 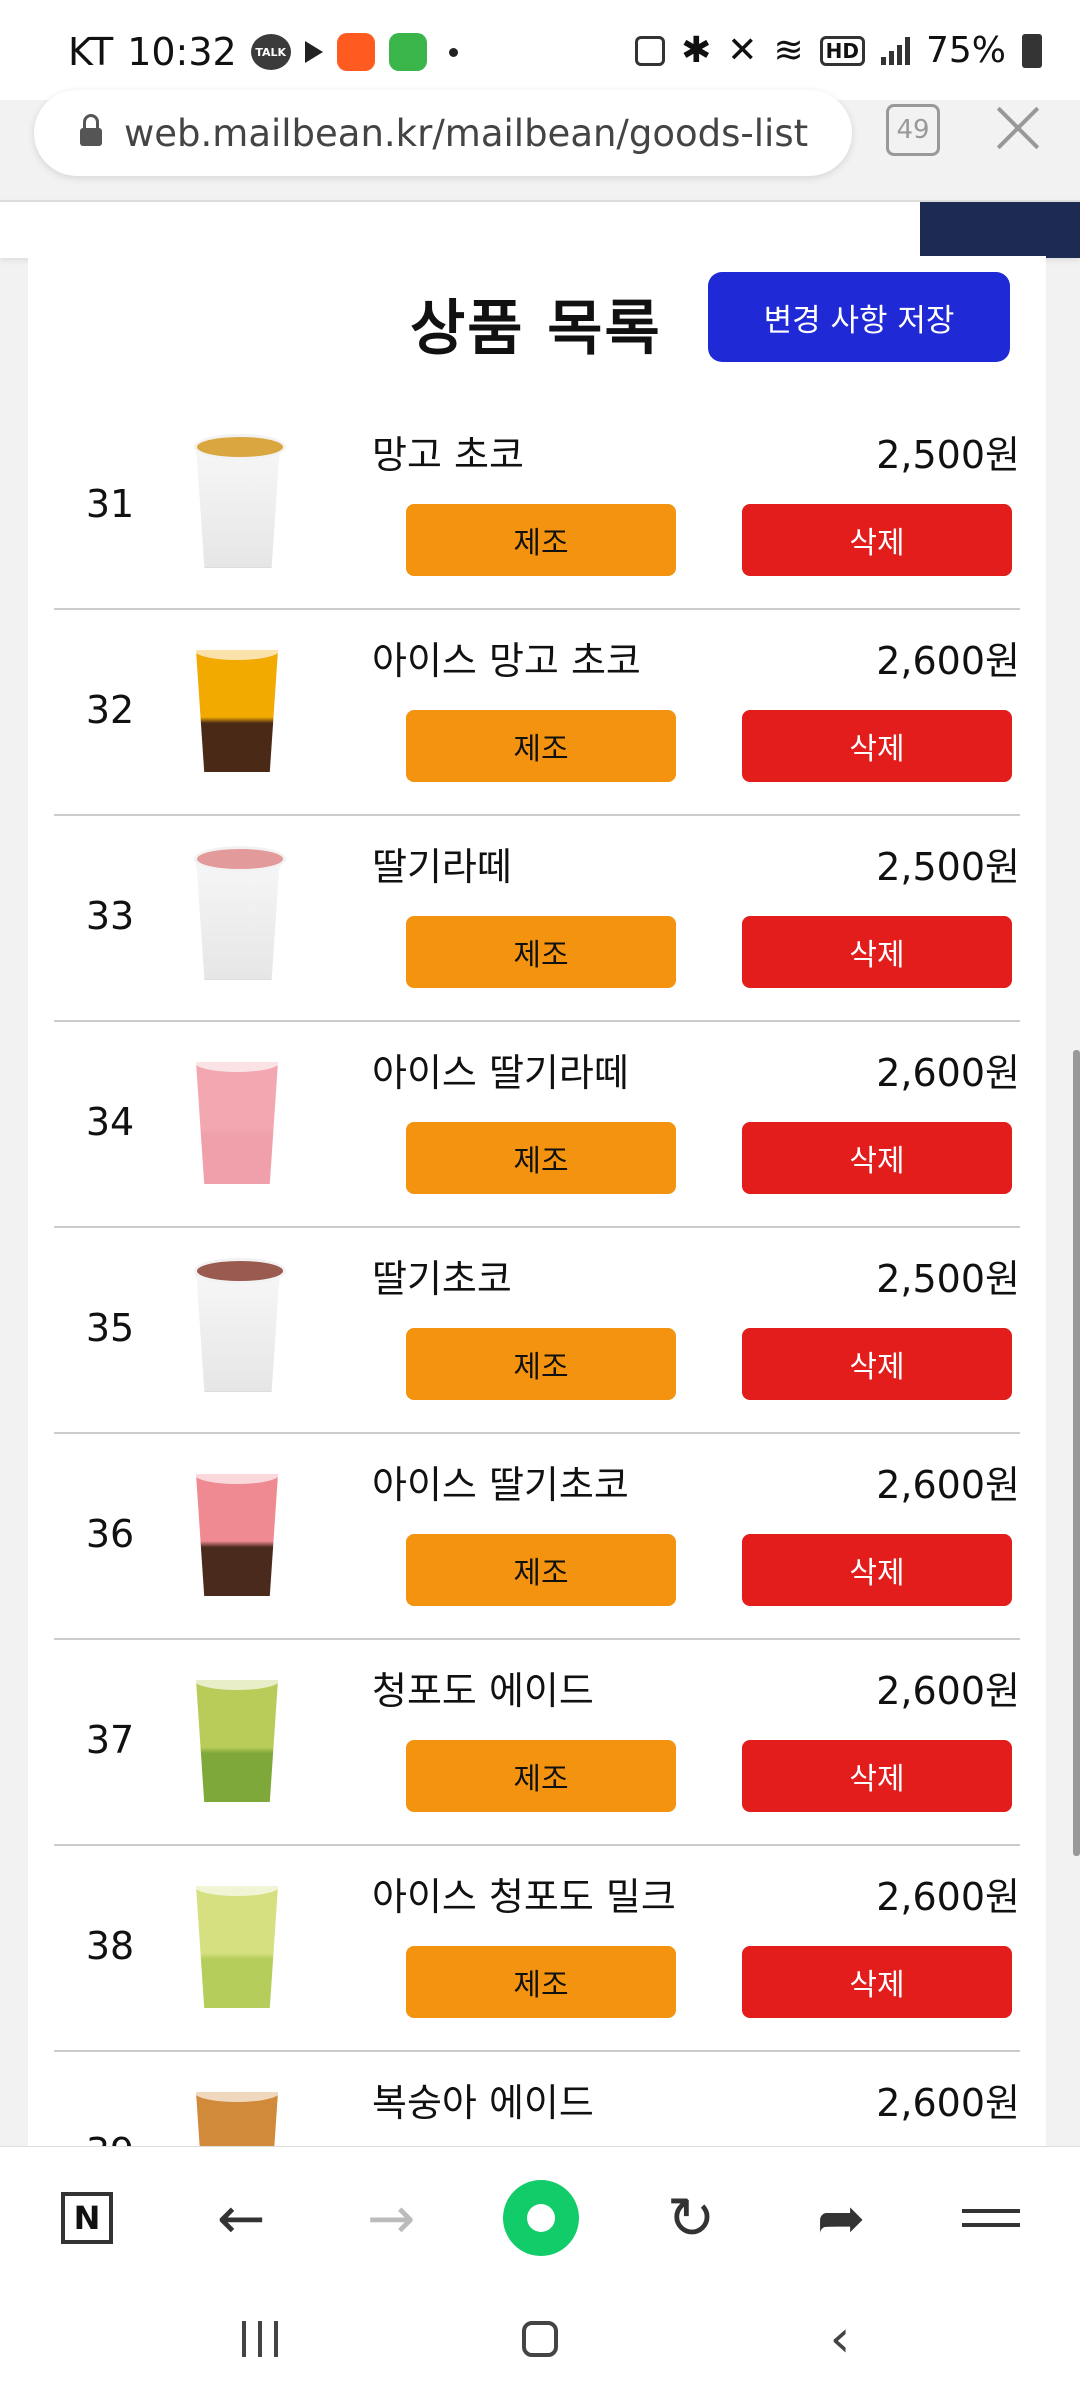 I want to click on product-row: 33 딸기라떼 2,500원 제조 삭제, so click(x=537, y=919).